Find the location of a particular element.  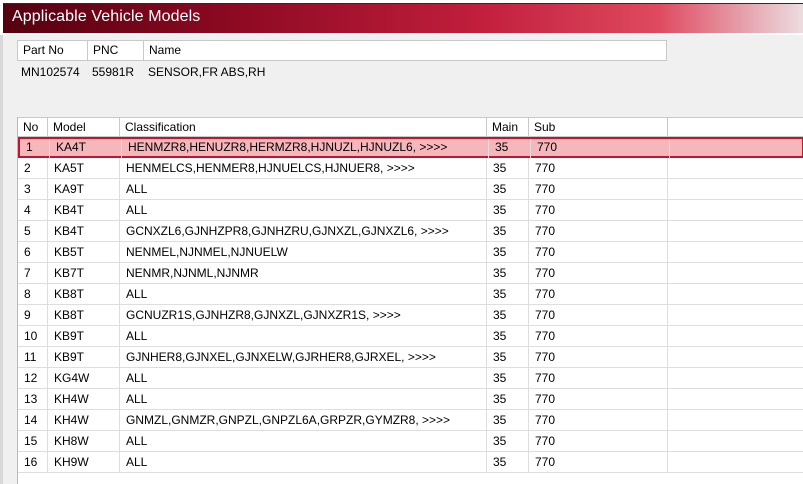

table-row: 8 KB8T ALL 35 770 is located at coordinates (410, 294).